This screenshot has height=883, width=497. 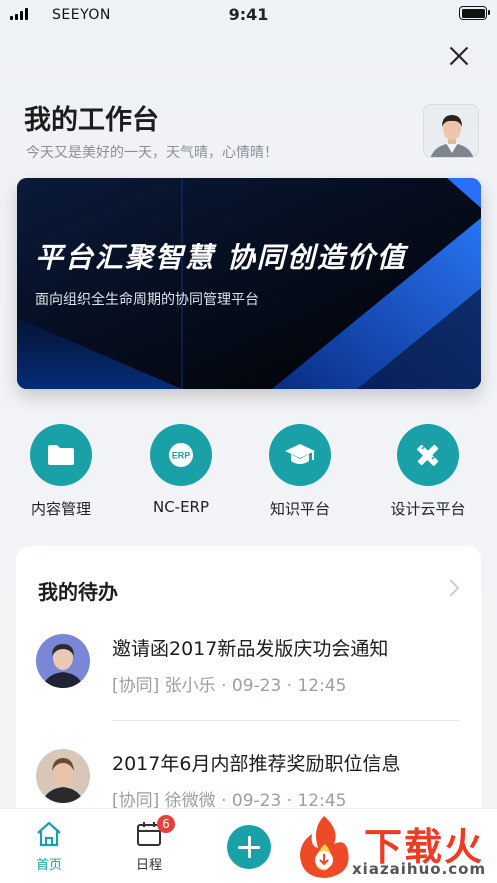 I want to click on app-shortcuts: 内容管理 ERP NC-ERP 知识平台 设计云平台, so click(x=248, y=474).